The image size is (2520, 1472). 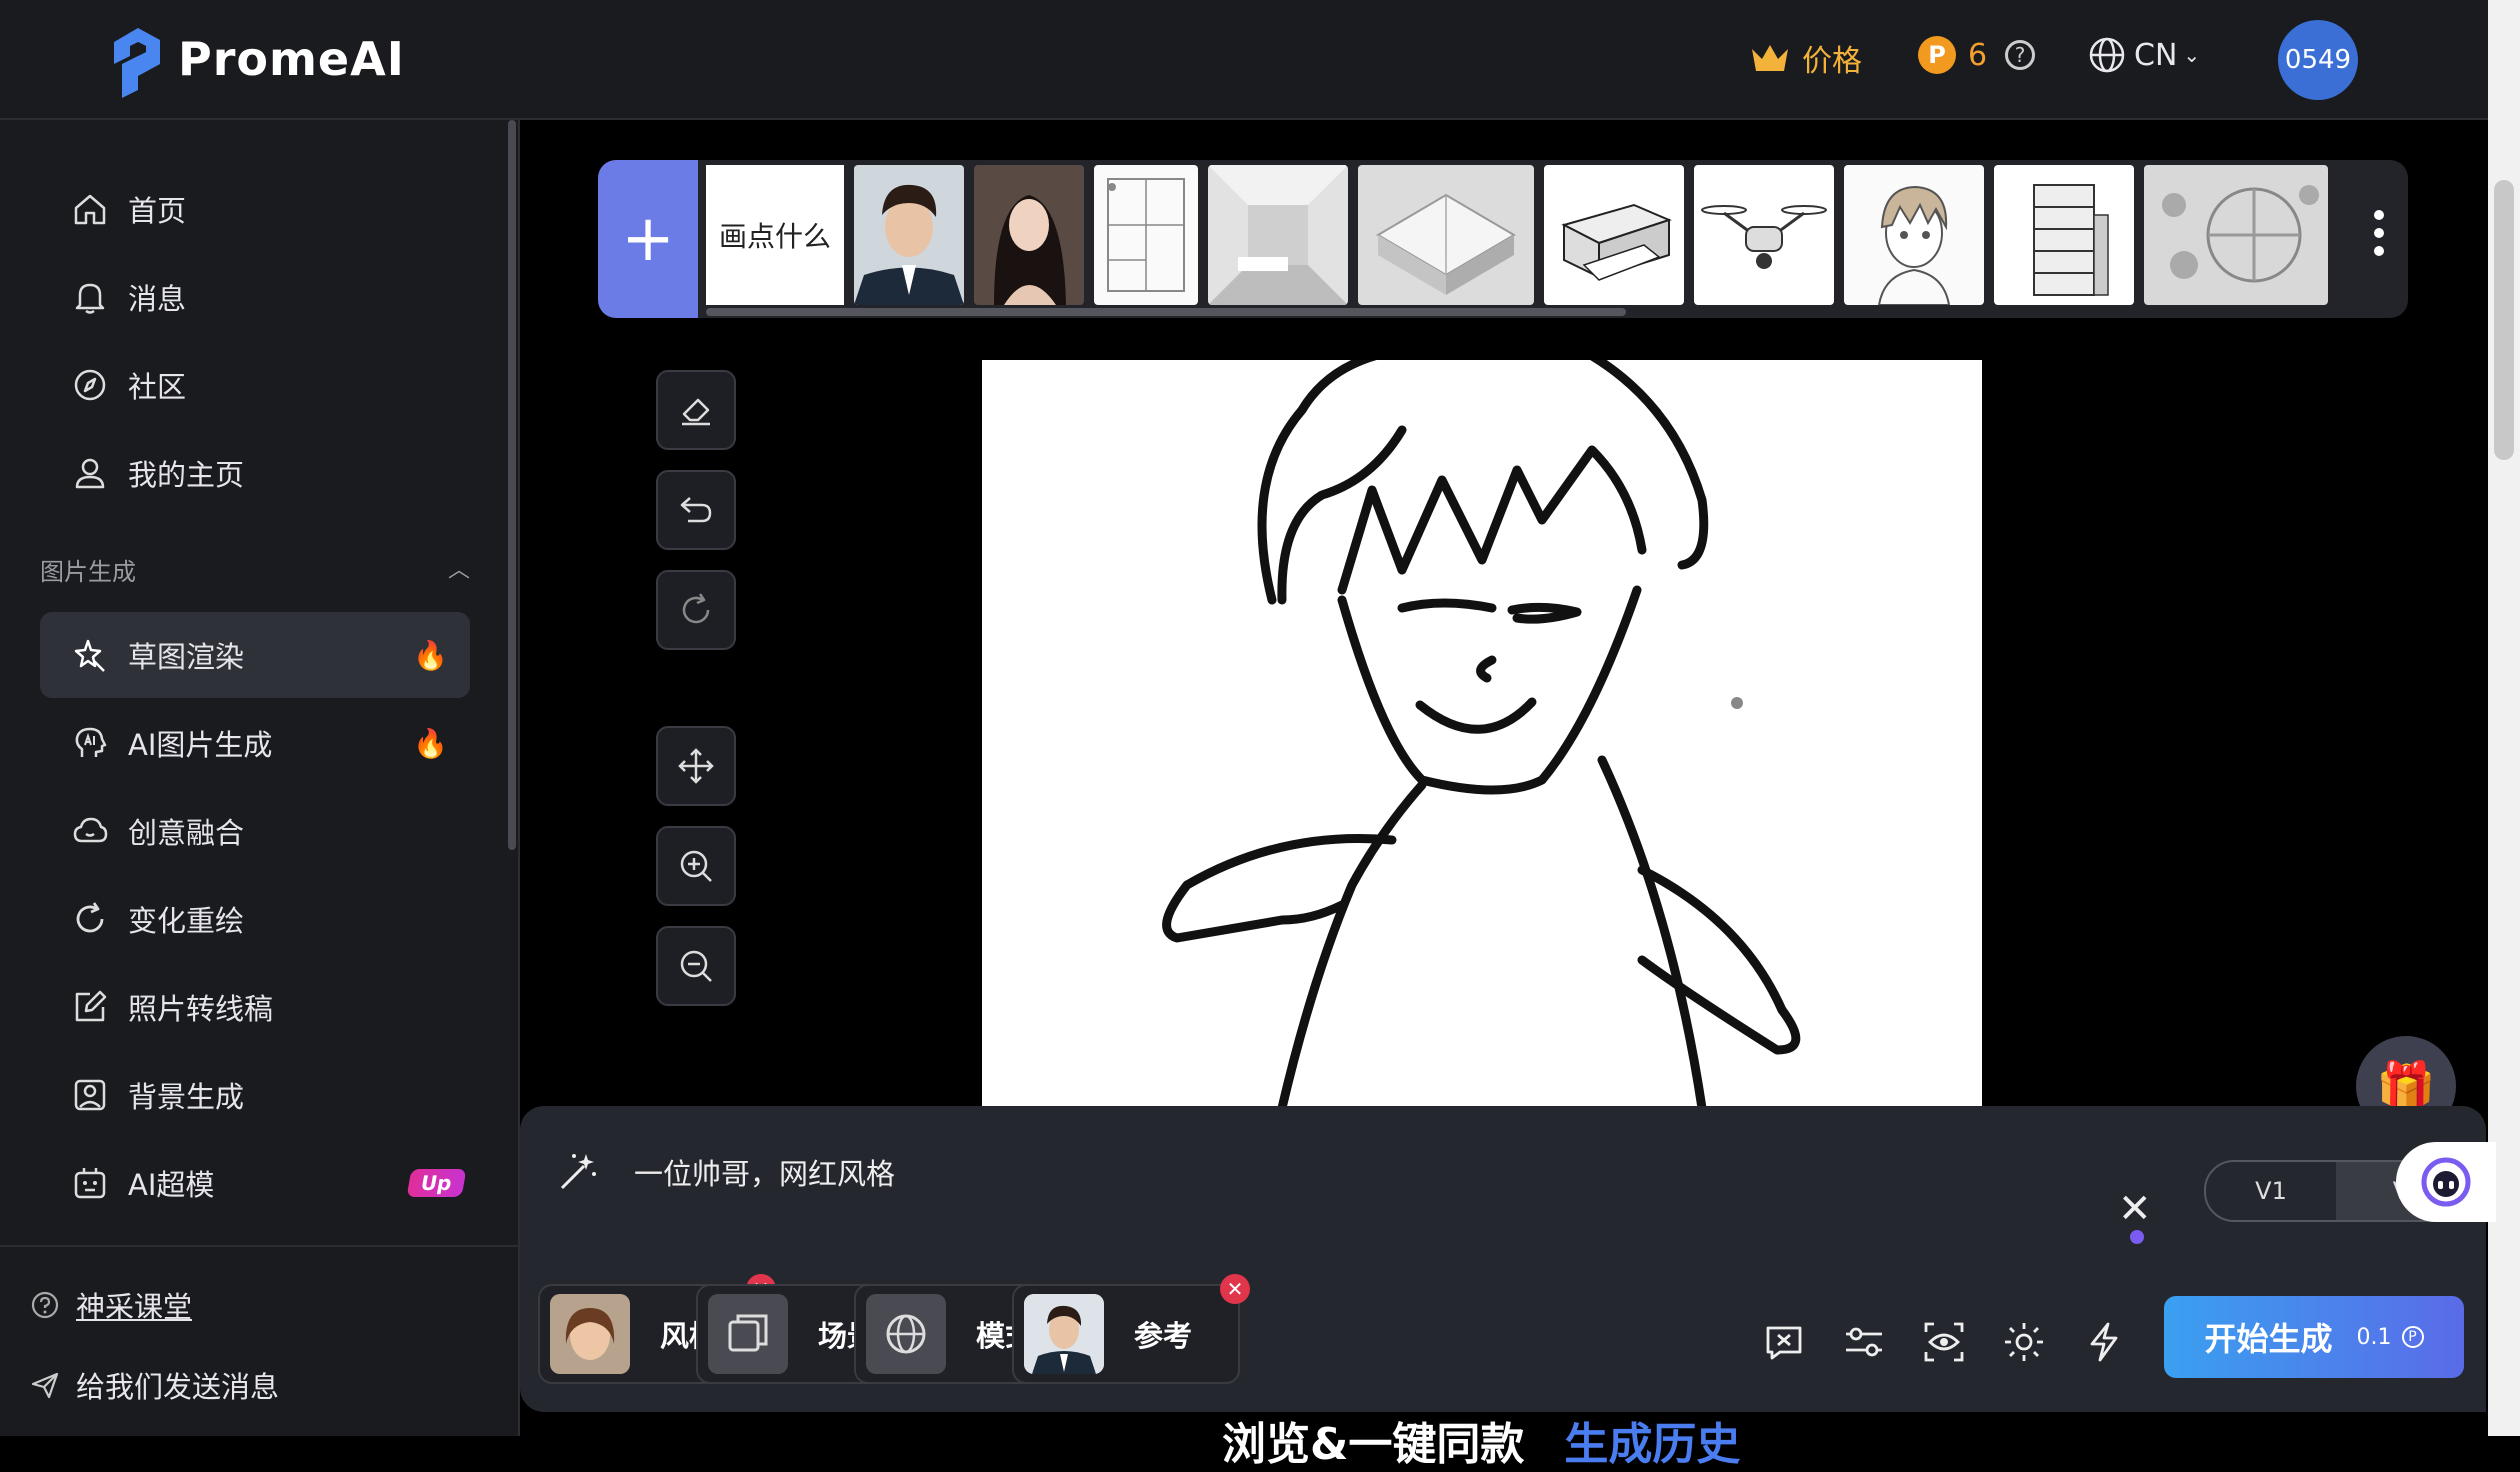 I want to click on template-thumb-3d-room, so click(x=1446, y=235).